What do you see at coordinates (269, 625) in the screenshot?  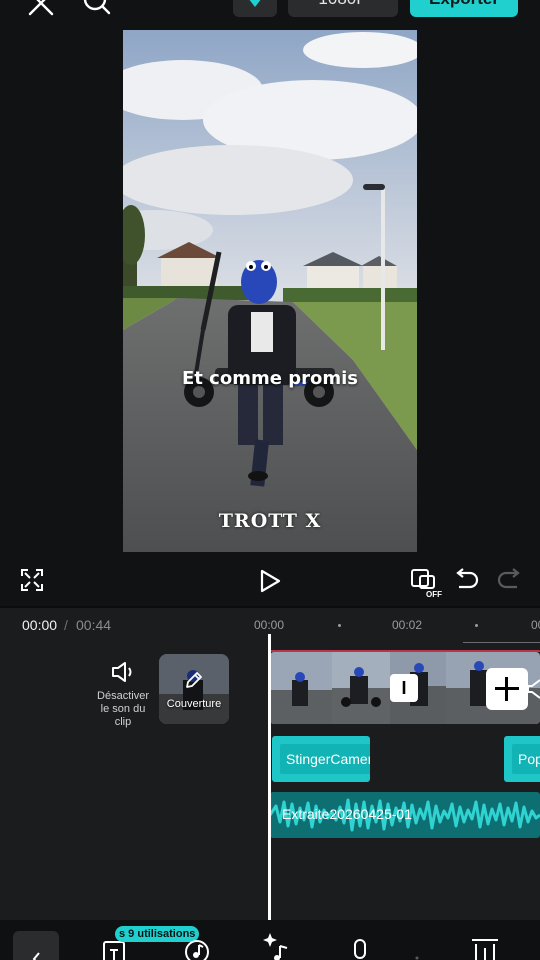 I see `ruler-label: 00:00` at bounding box center [269, 625].